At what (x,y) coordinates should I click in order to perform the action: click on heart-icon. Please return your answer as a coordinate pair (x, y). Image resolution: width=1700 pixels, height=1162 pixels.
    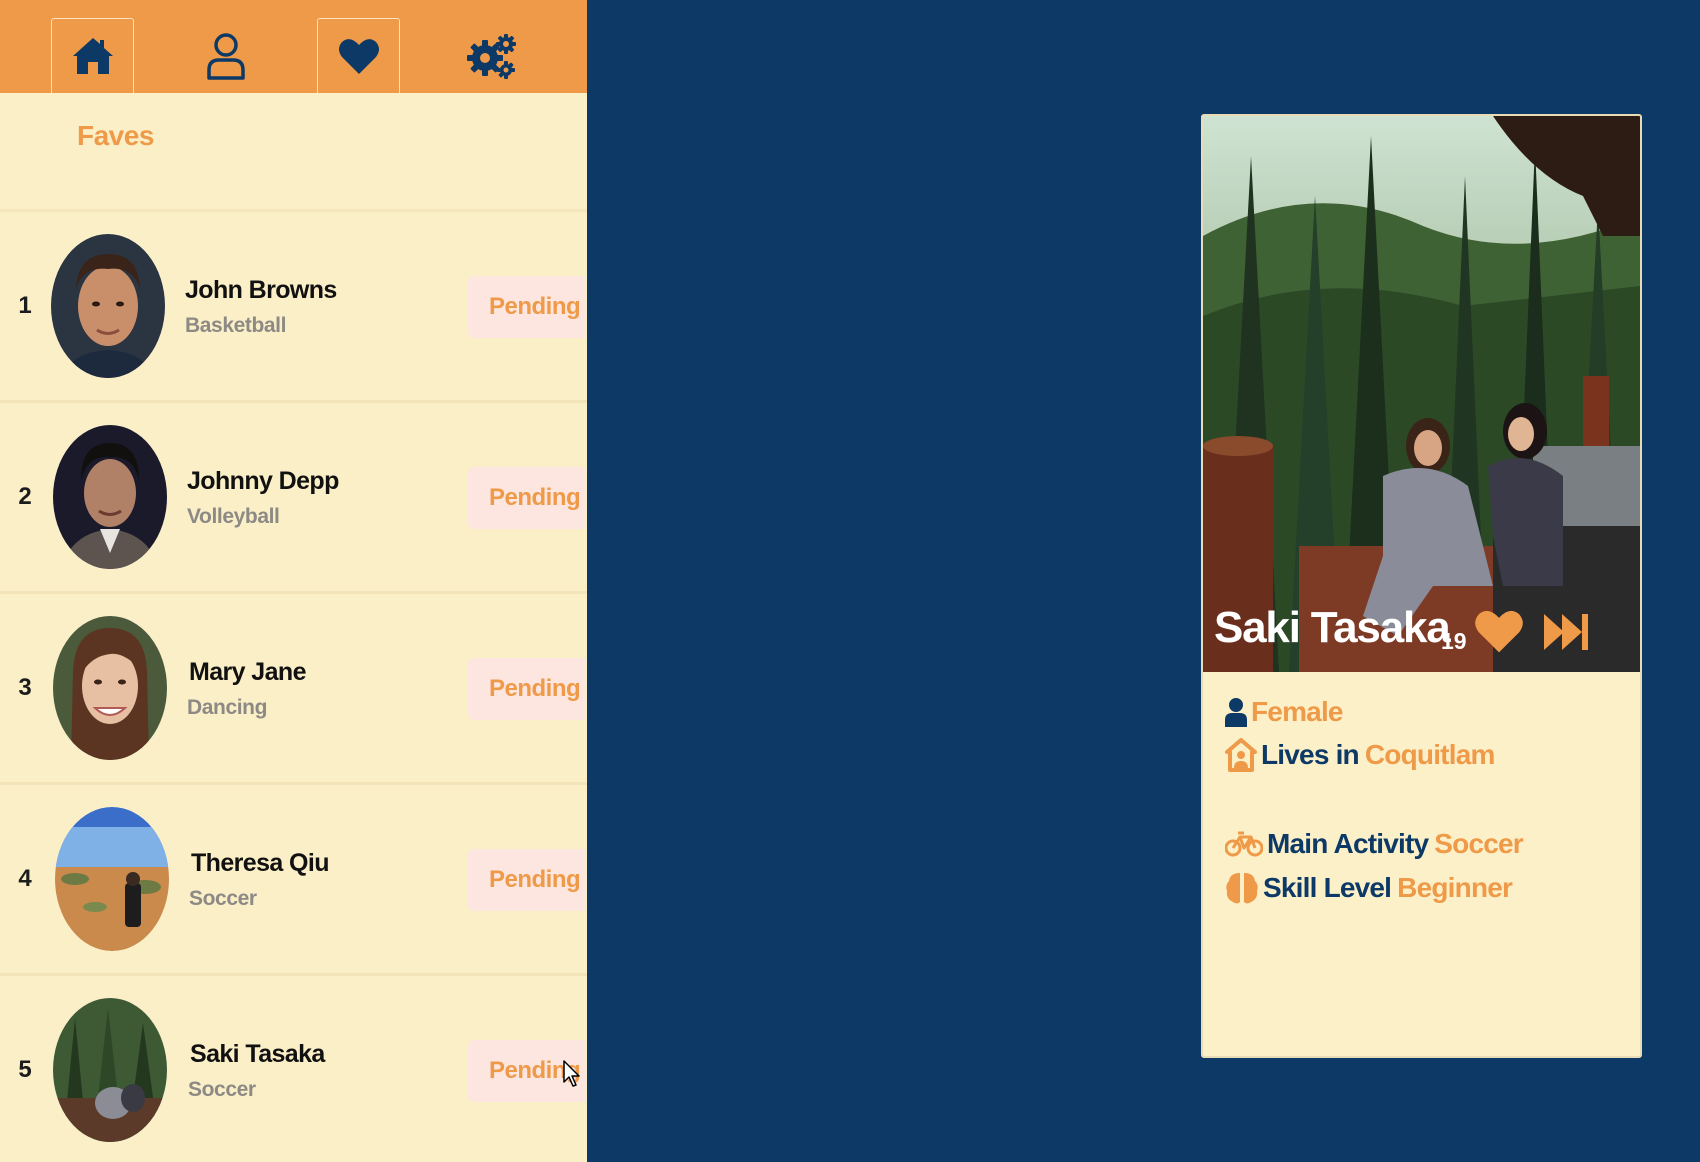
    Looking at the image, I should click on (358, 56).